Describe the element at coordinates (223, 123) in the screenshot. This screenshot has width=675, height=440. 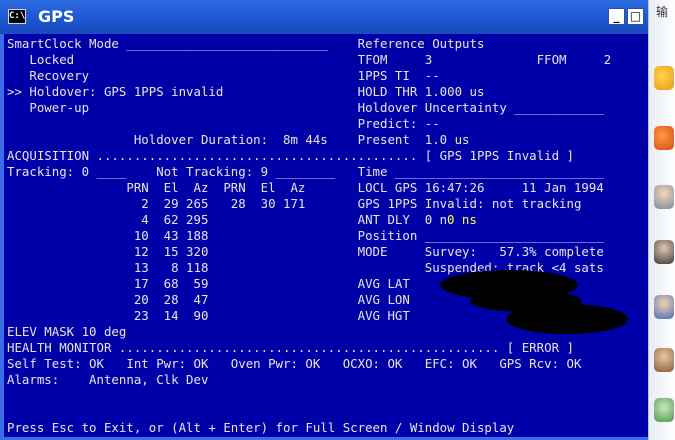
I see `line-predict: Predict: --` at that location.